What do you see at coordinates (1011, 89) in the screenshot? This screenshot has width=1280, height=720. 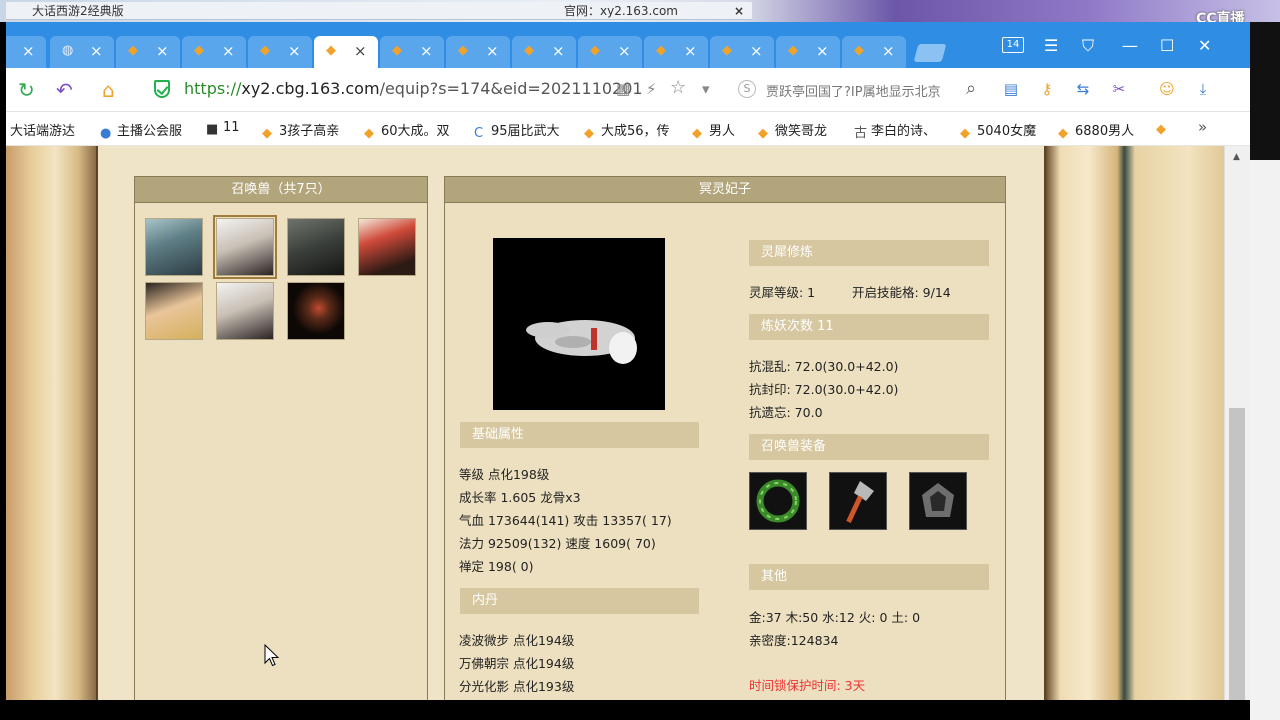 I see `extension-notes-icon: ▤` at bounding box center [1011, 89].